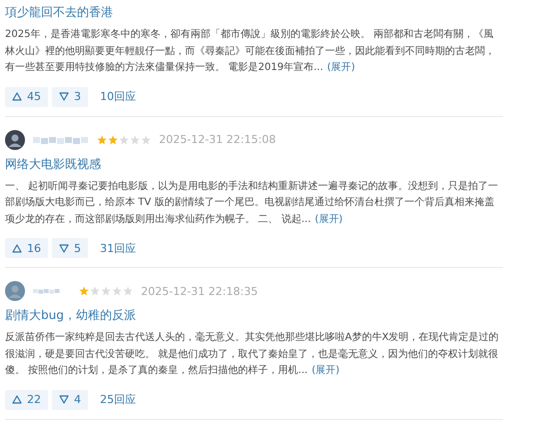  What do you see at coordinates (217, 139) in the screenshot?
I see `review-date: 2025-12-31 22:15:08` at bounding box center [217, 139].